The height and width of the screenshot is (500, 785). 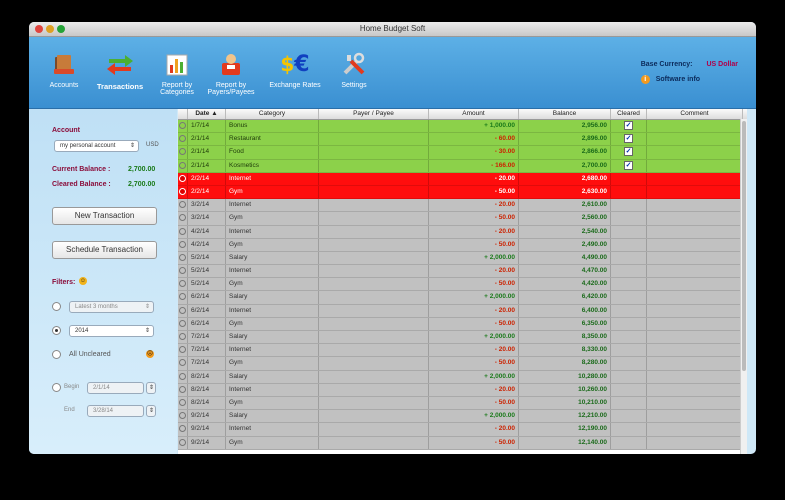 I want to click on account-select: my personal account ⇕, so click(x=96, y=146).